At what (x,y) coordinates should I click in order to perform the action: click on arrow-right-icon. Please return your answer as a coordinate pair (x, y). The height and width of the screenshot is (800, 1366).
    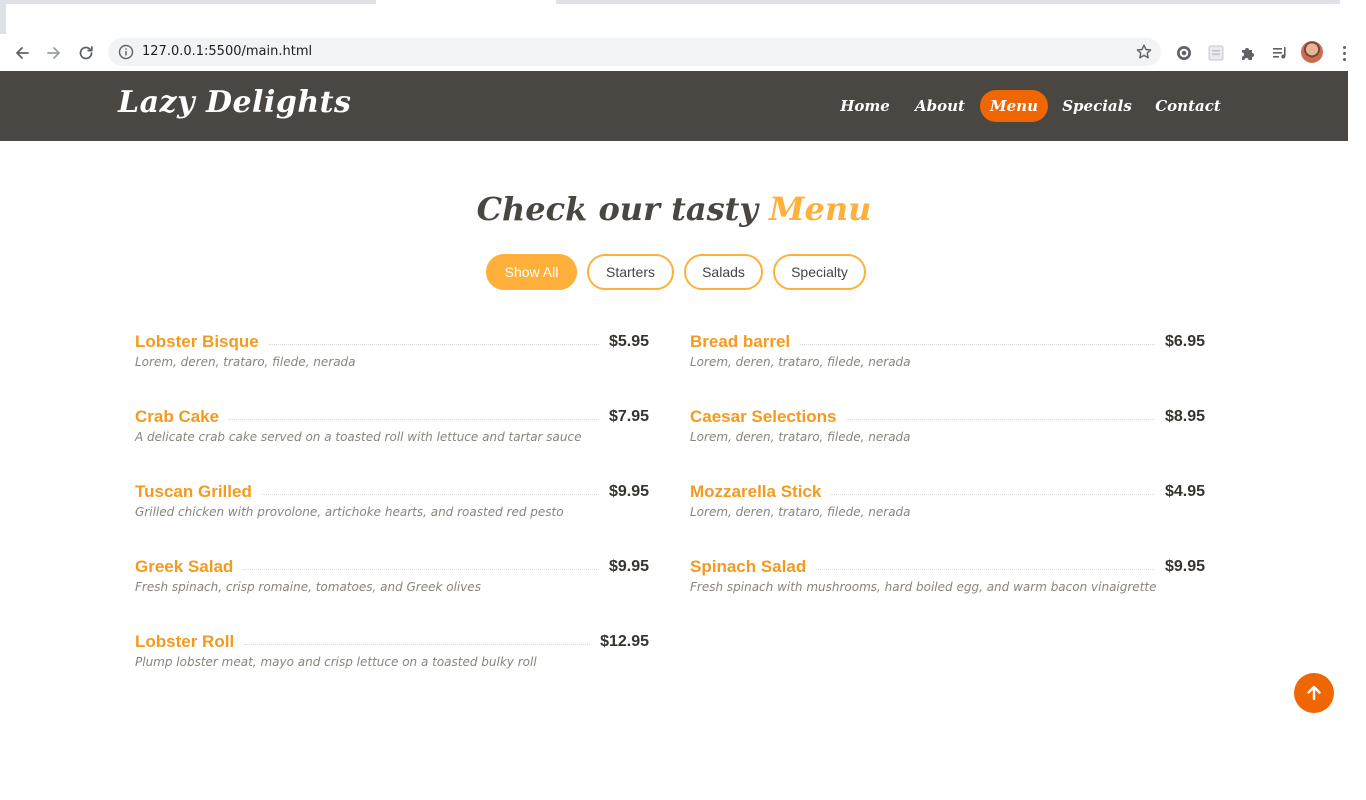
    Looking at the image, I should click on (53, 53).